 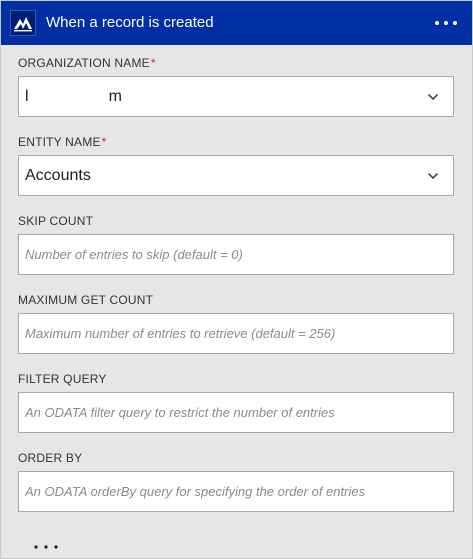 I want to click on maximum-get-count-label: MAXIMUM GET COUNT, so click(x=86, y=300).